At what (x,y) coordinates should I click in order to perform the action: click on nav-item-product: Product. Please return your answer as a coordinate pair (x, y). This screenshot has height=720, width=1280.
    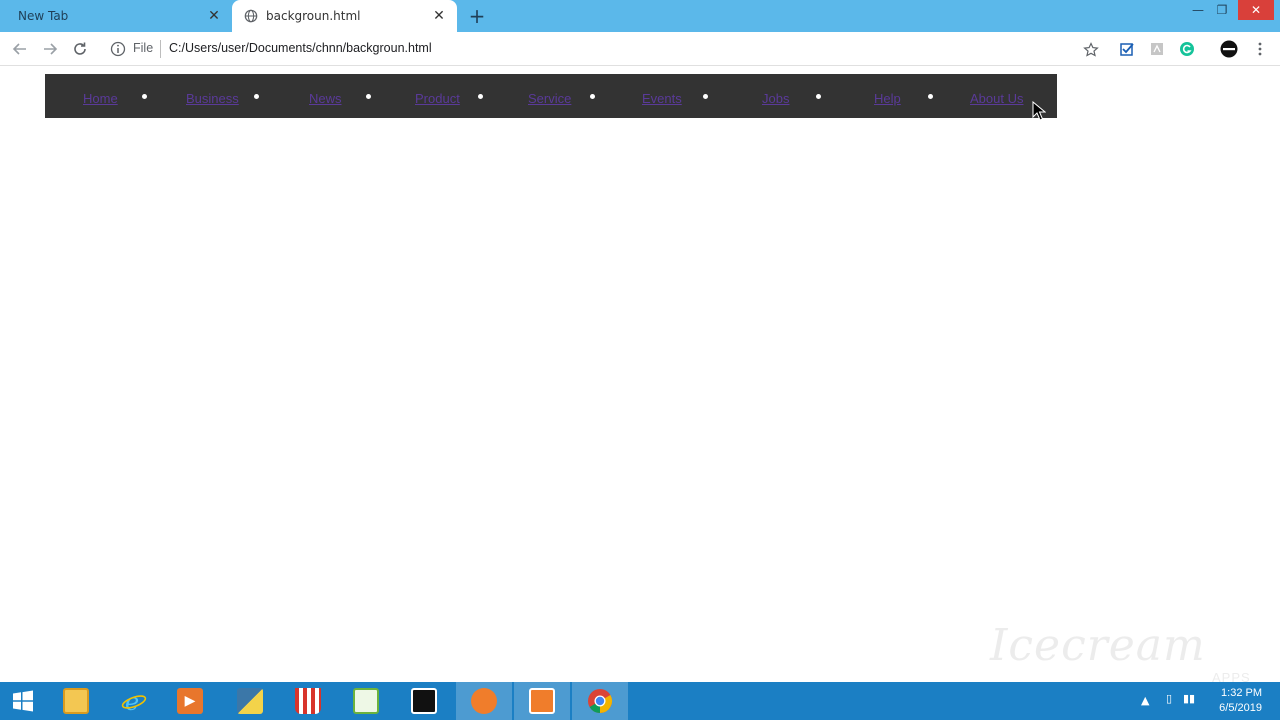
    Looking at the image, I should click on (449, 97).